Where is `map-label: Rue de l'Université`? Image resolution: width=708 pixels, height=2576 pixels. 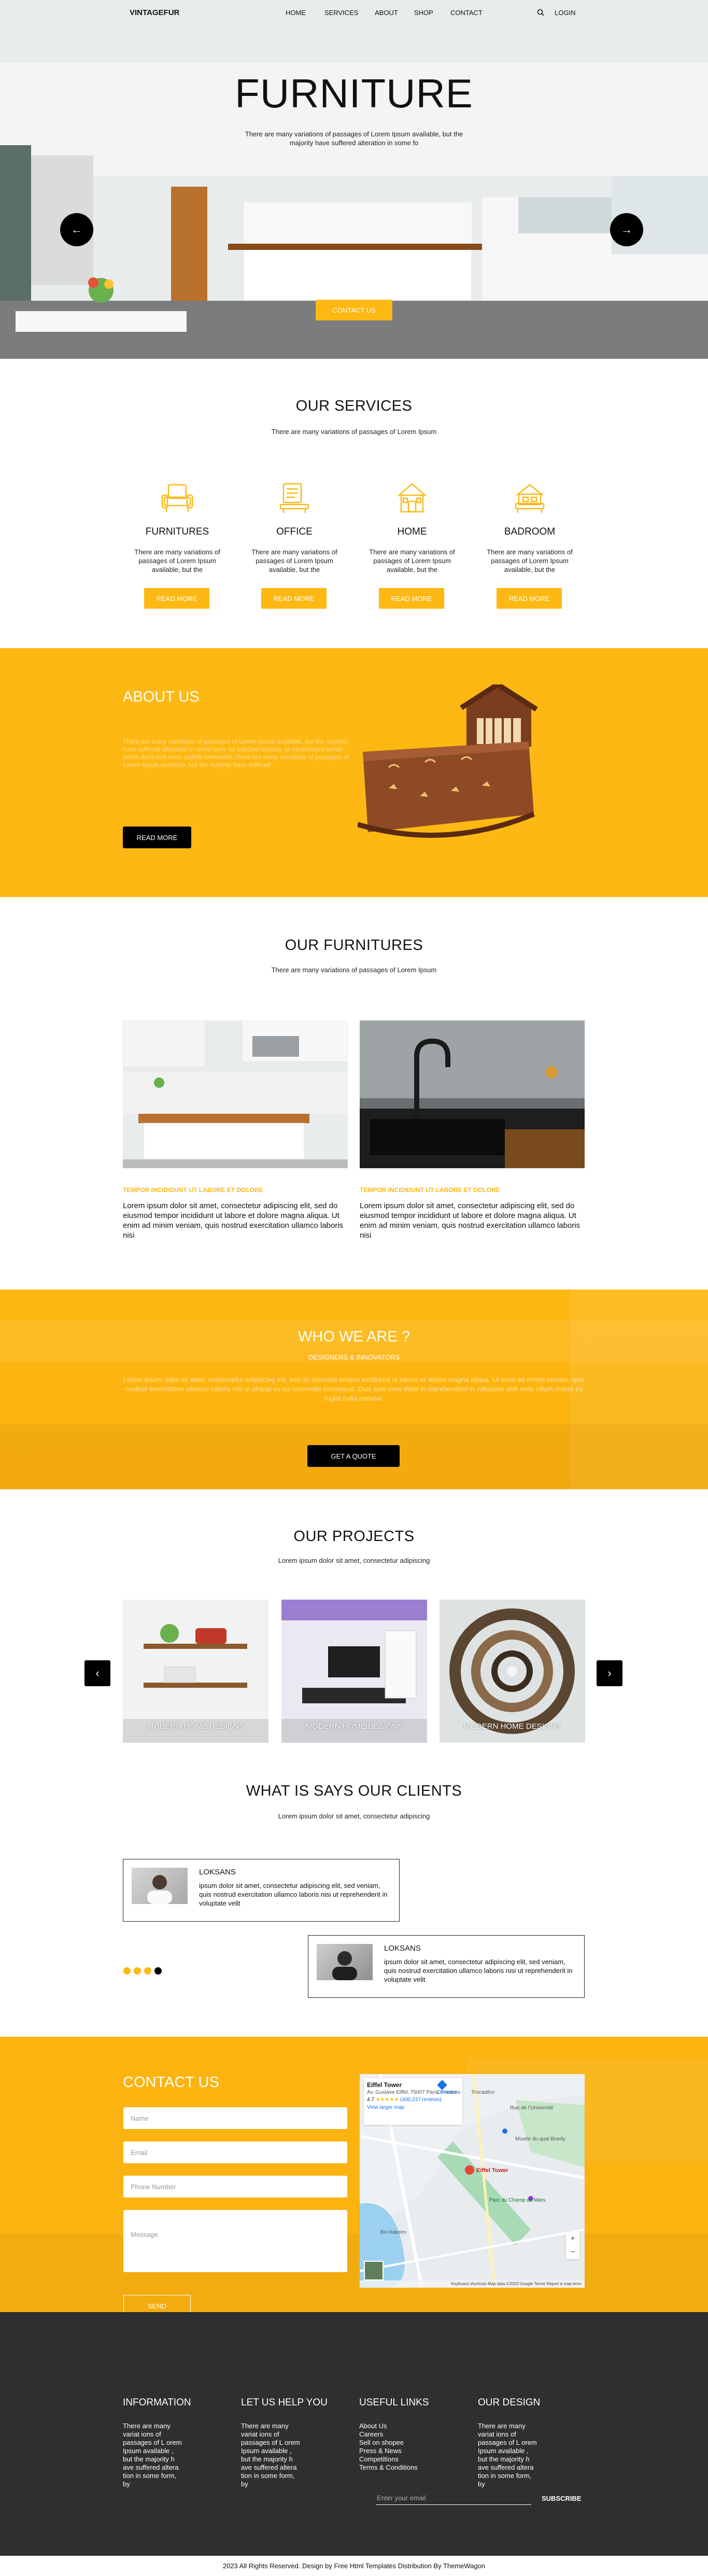
map-label: Rue de l'Université is located at coordinates (532, 2108).